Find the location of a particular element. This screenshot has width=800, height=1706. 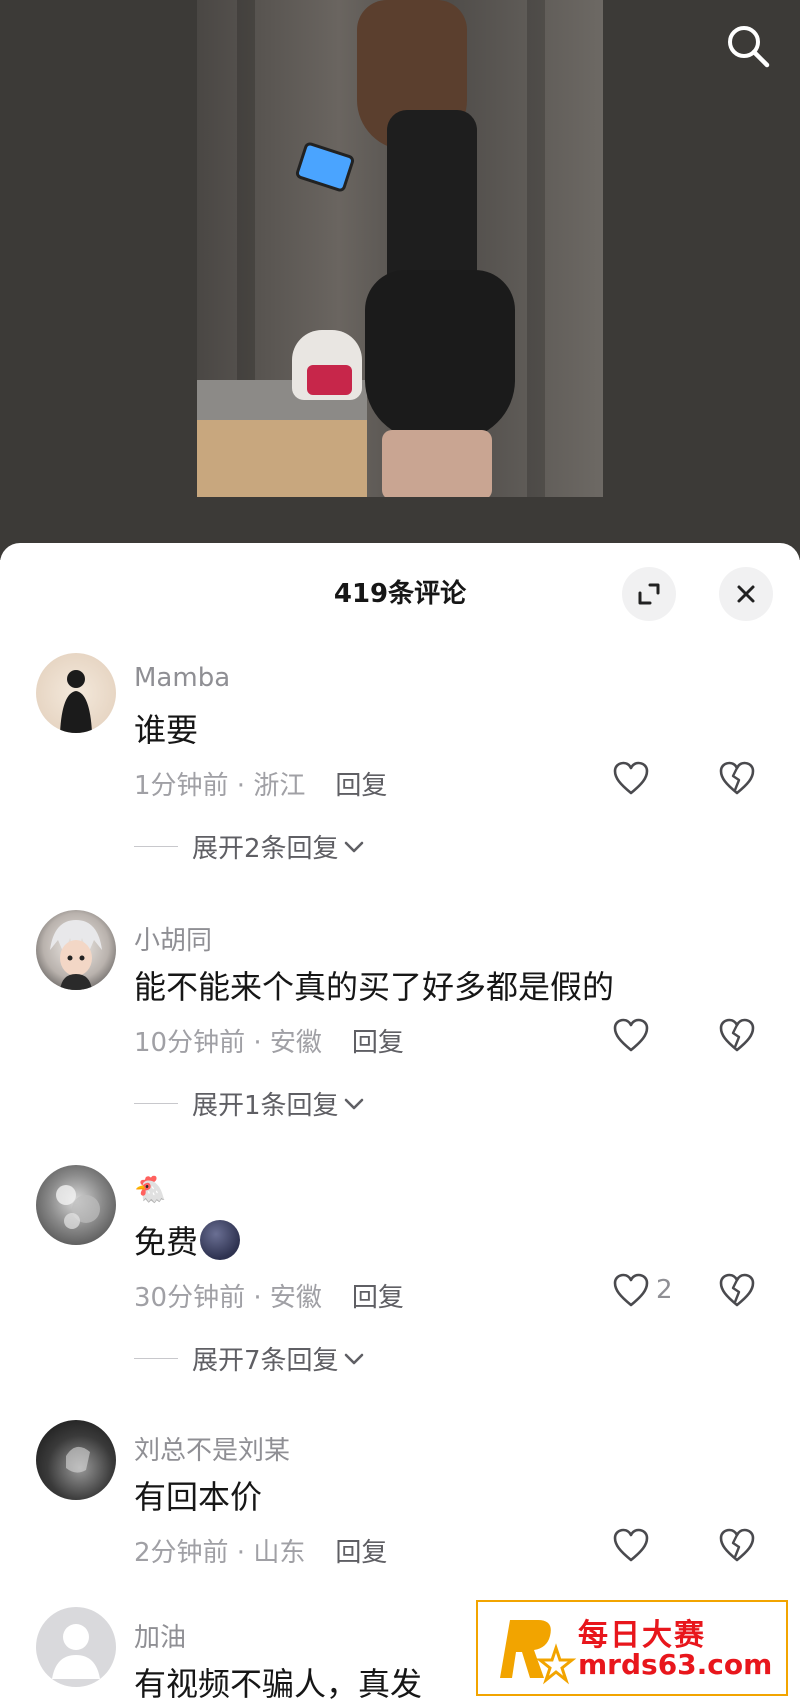

watermark-logo: 每日大赛 mrds63.com is located at coordinates (632, 1648).